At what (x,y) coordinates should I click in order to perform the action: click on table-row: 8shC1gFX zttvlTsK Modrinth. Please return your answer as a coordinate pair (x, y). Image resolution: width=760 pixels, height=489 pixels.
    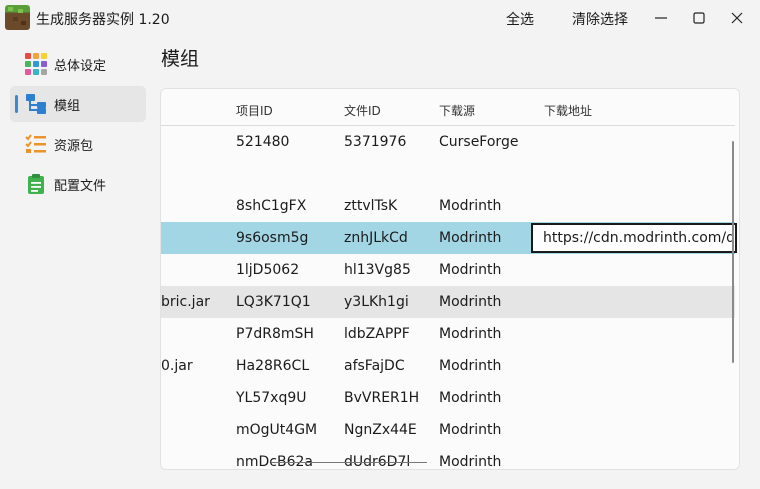
    Looking at the image, I should click on (448, 206).